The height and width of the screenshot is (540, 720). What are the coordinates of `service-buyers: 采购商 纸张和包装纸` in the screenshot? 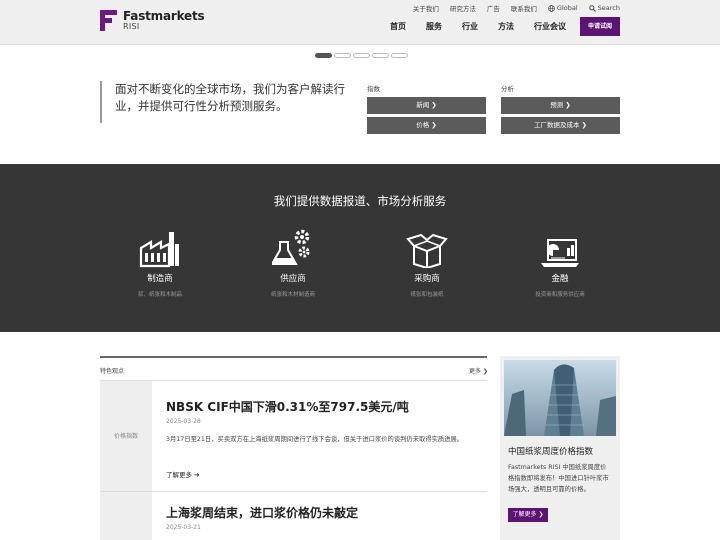 It's located at (427, 262).